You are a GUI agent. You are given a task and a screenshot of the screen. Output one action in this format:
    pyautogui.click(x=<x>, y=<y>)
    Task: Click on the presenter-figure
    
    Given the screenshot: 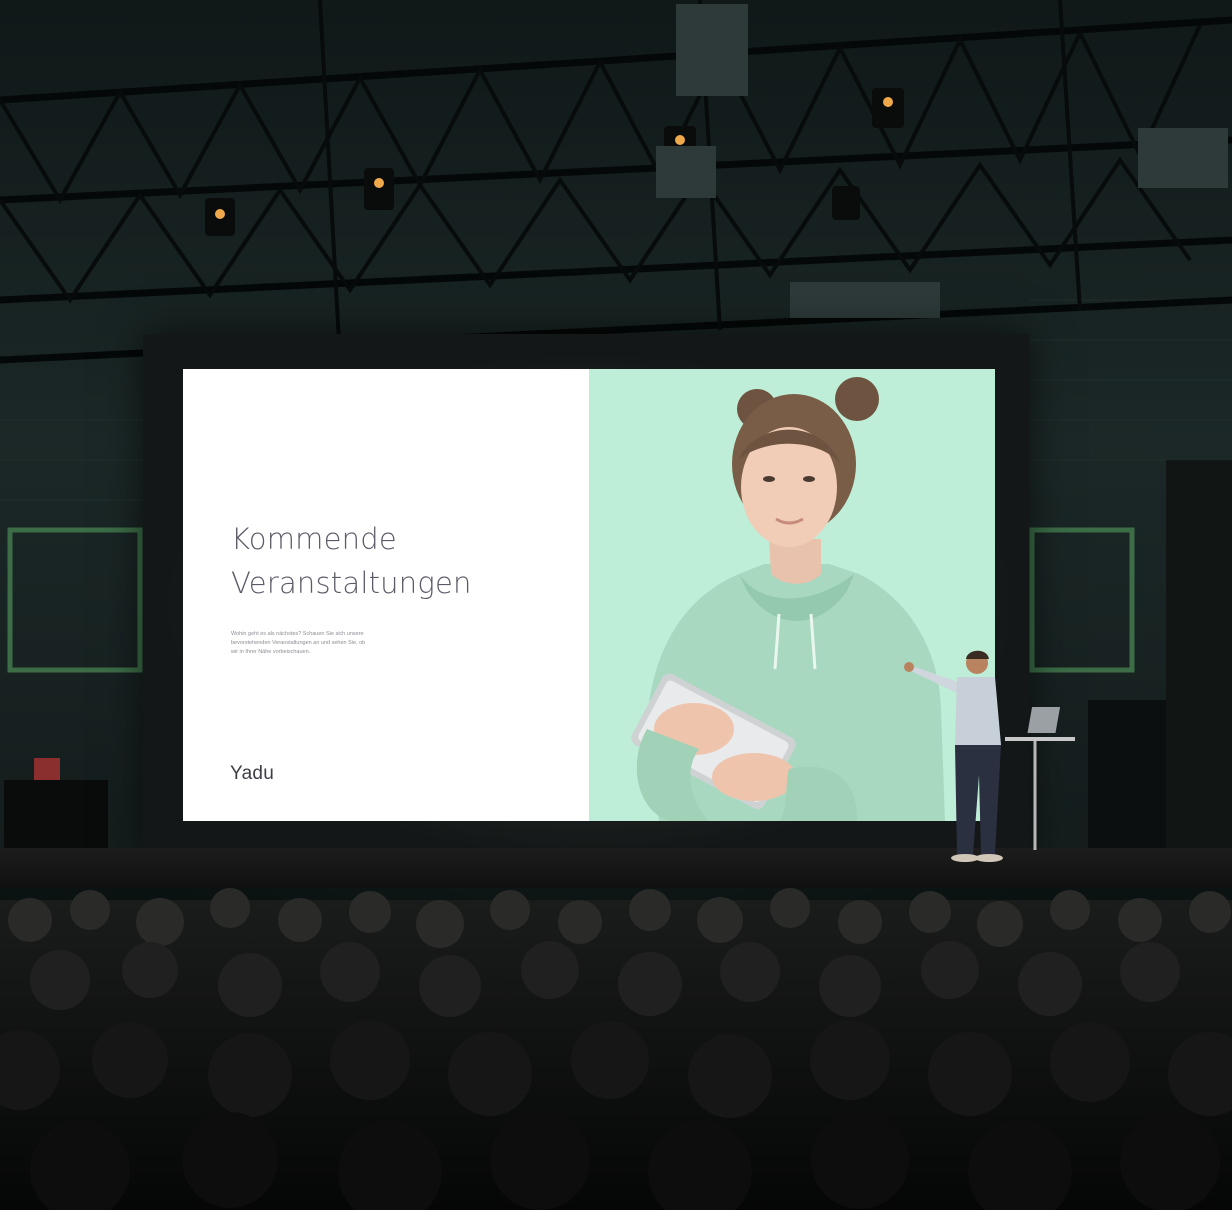 What is the action you would take?
    pyautogui.click(x=989, y=756)
    